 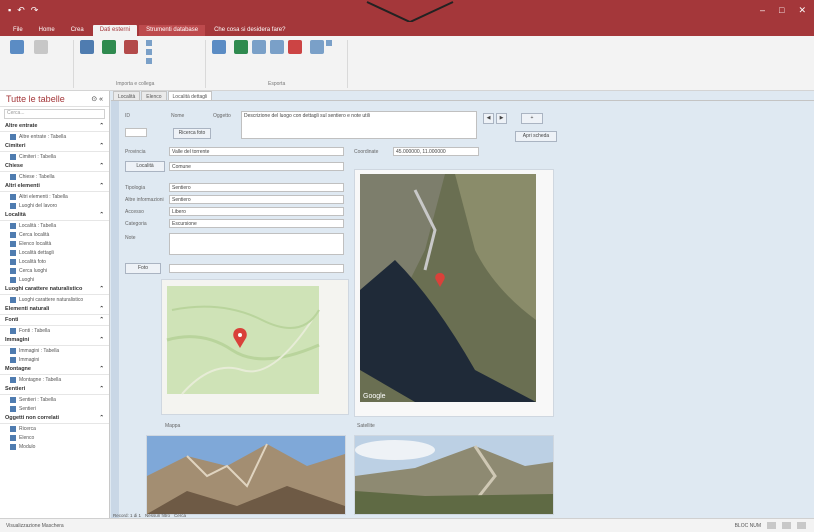 What do you see at coordinates (18, 30) in the screenshot?
I see `tab-file: File` at bounding box center [18, 30].